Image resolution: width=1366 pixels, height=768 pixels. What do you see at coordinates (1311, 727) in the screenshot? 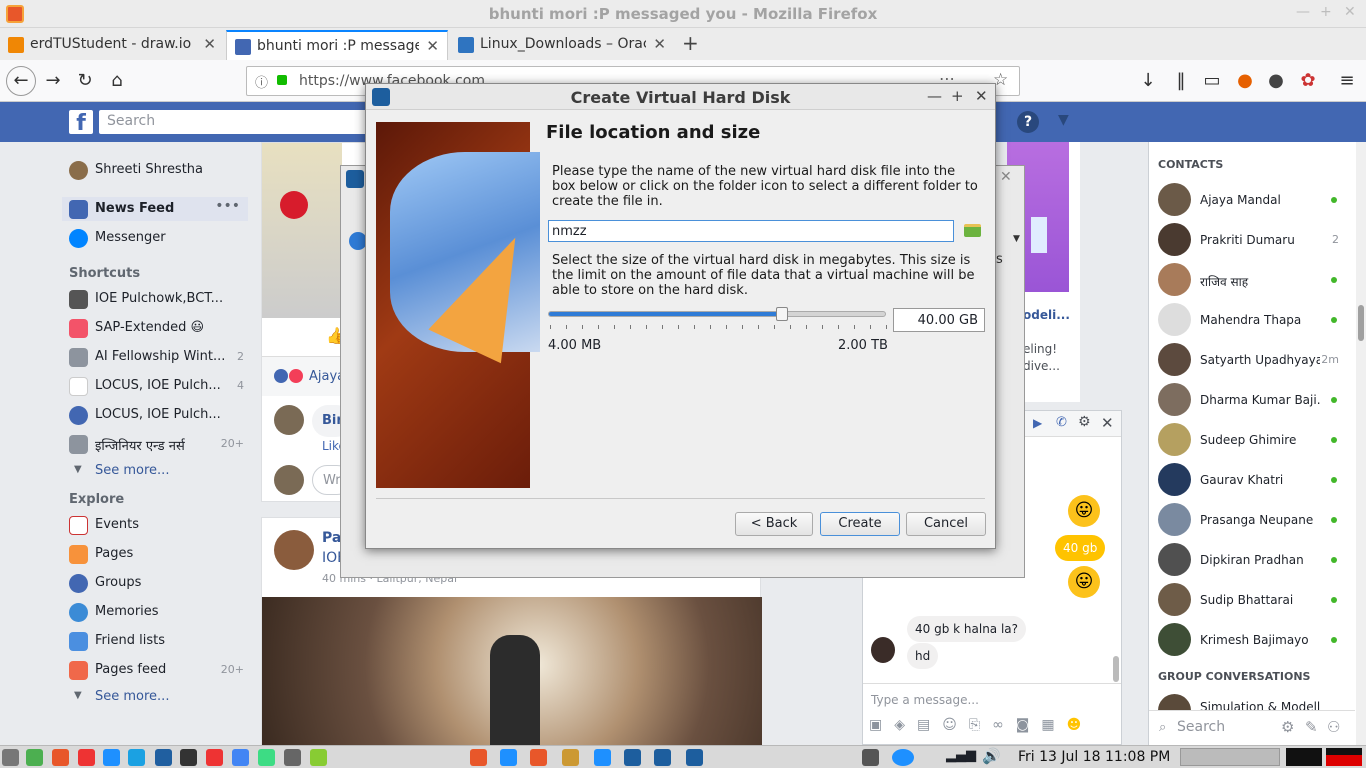
I see `compose-icon: ✎` at bounding box center [1311, 727].